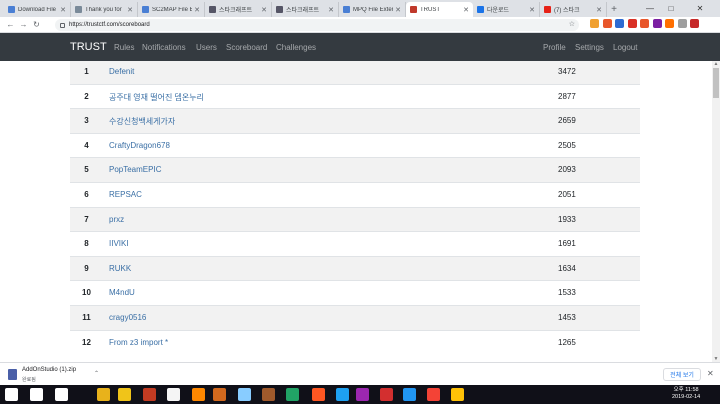 Image resolution: width=720 pixels, height=404 pixels. Describe the element at coordinates (86, 96) in the screenshot. I see `rank-cell: 2` at that location.